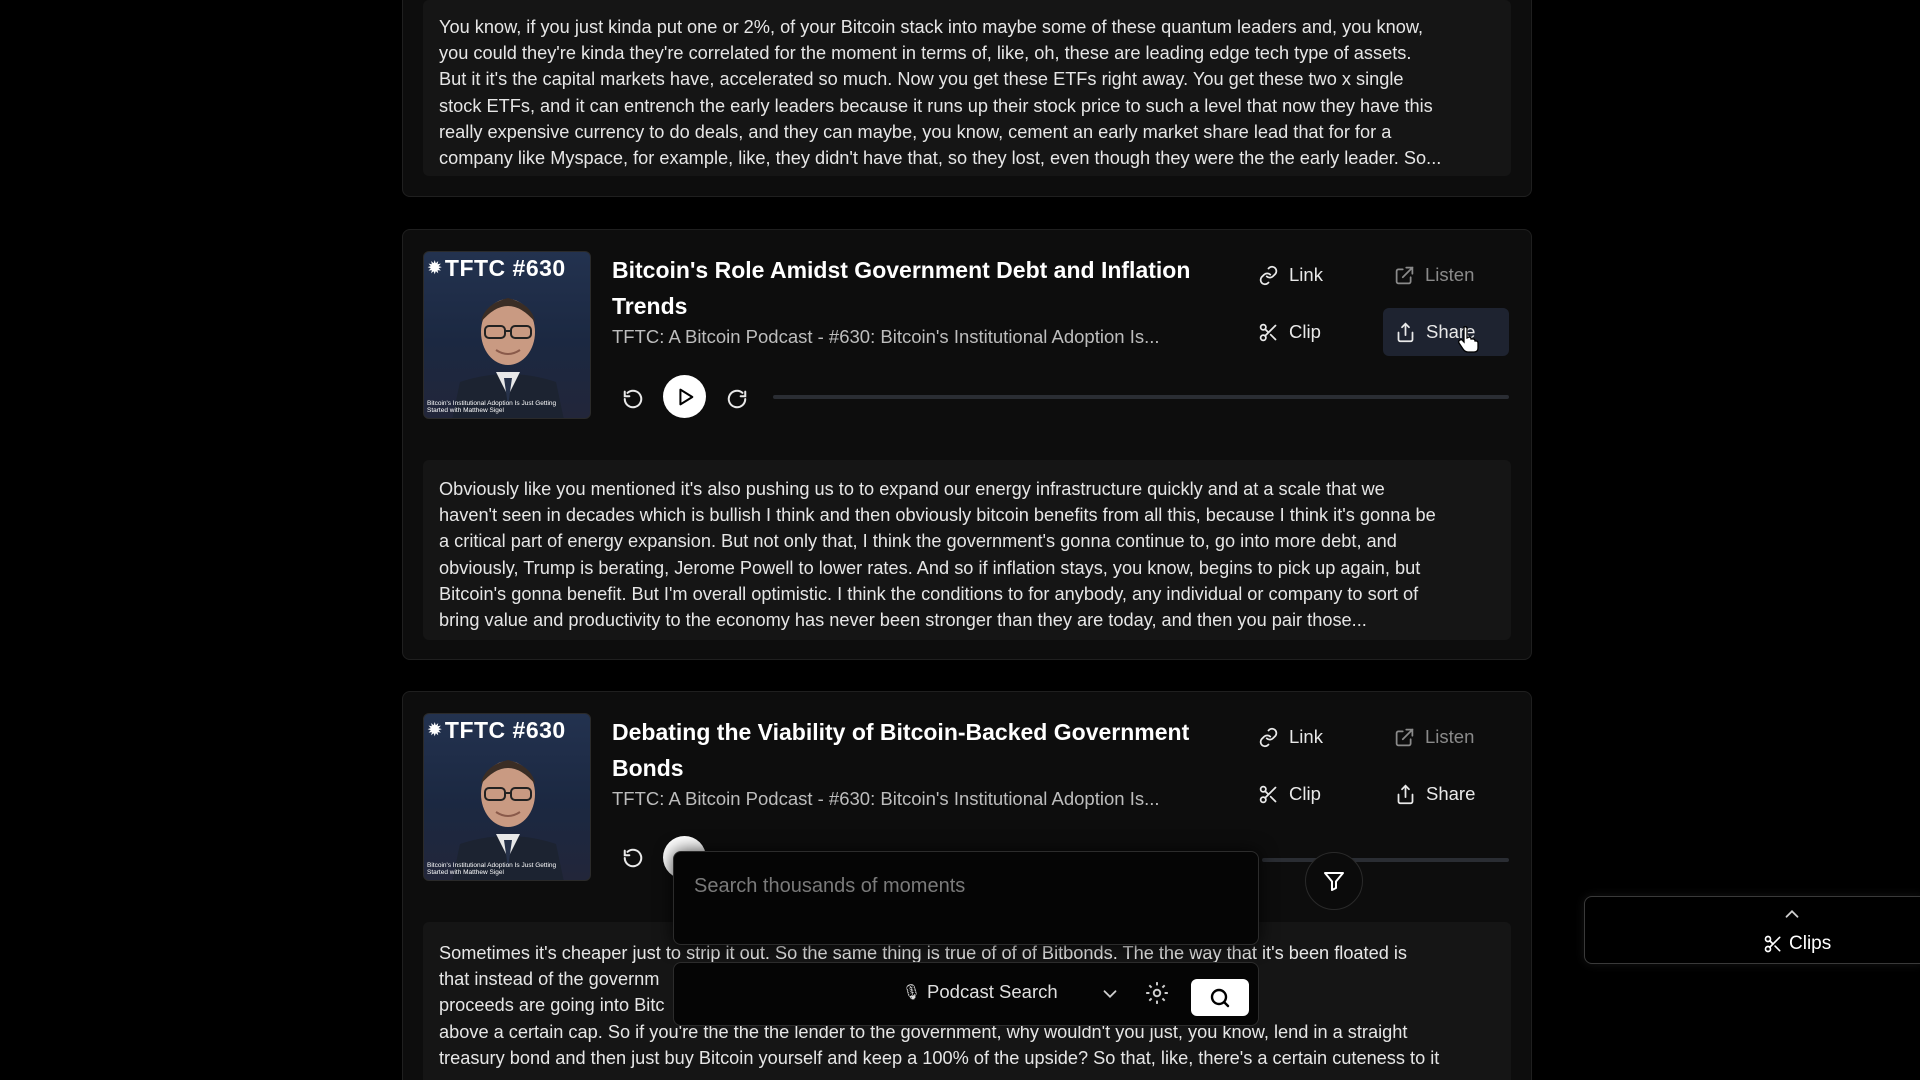 This screenshot has width=1920, height=1080. I want to click on search-submit-button, so click(1220, 997).